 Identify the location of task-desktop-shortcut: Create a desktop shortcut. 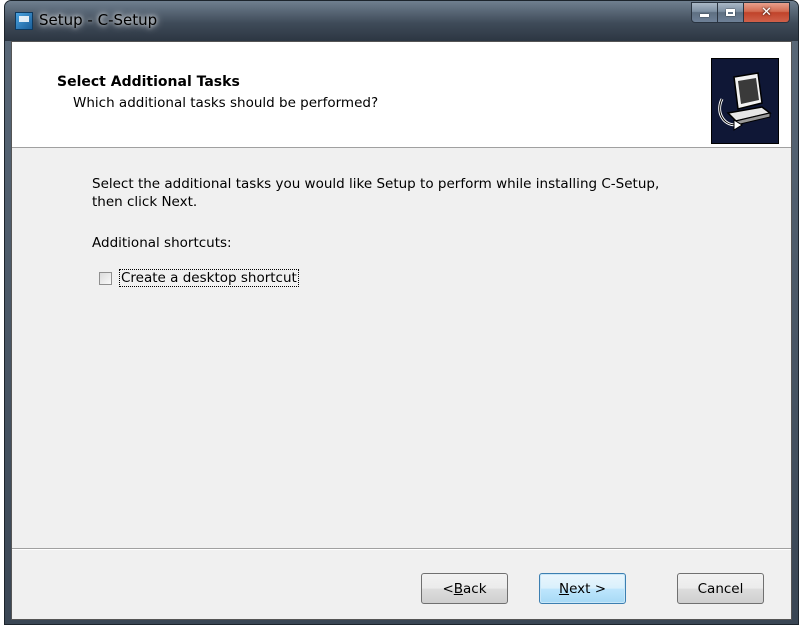
(199, 278).